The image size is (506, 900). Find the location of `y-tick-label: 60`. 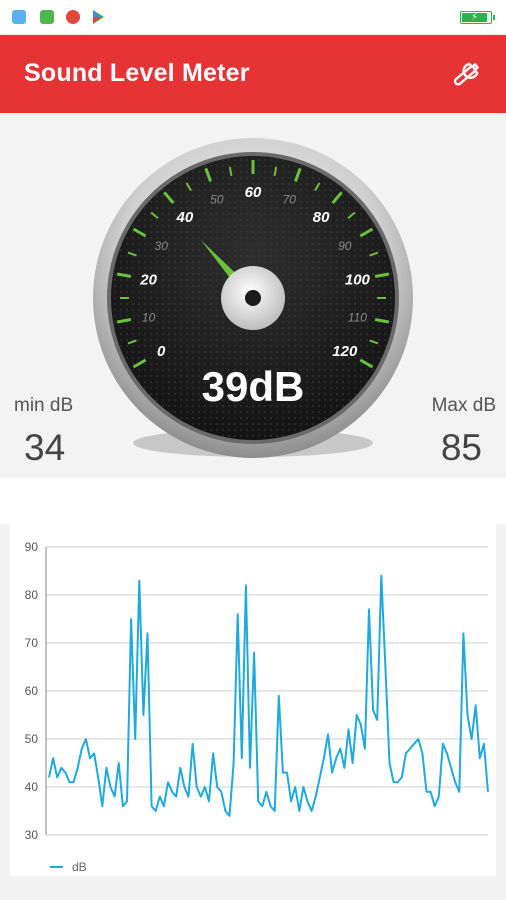

y-tick-label: 60 is located at coordinates (32, 691).